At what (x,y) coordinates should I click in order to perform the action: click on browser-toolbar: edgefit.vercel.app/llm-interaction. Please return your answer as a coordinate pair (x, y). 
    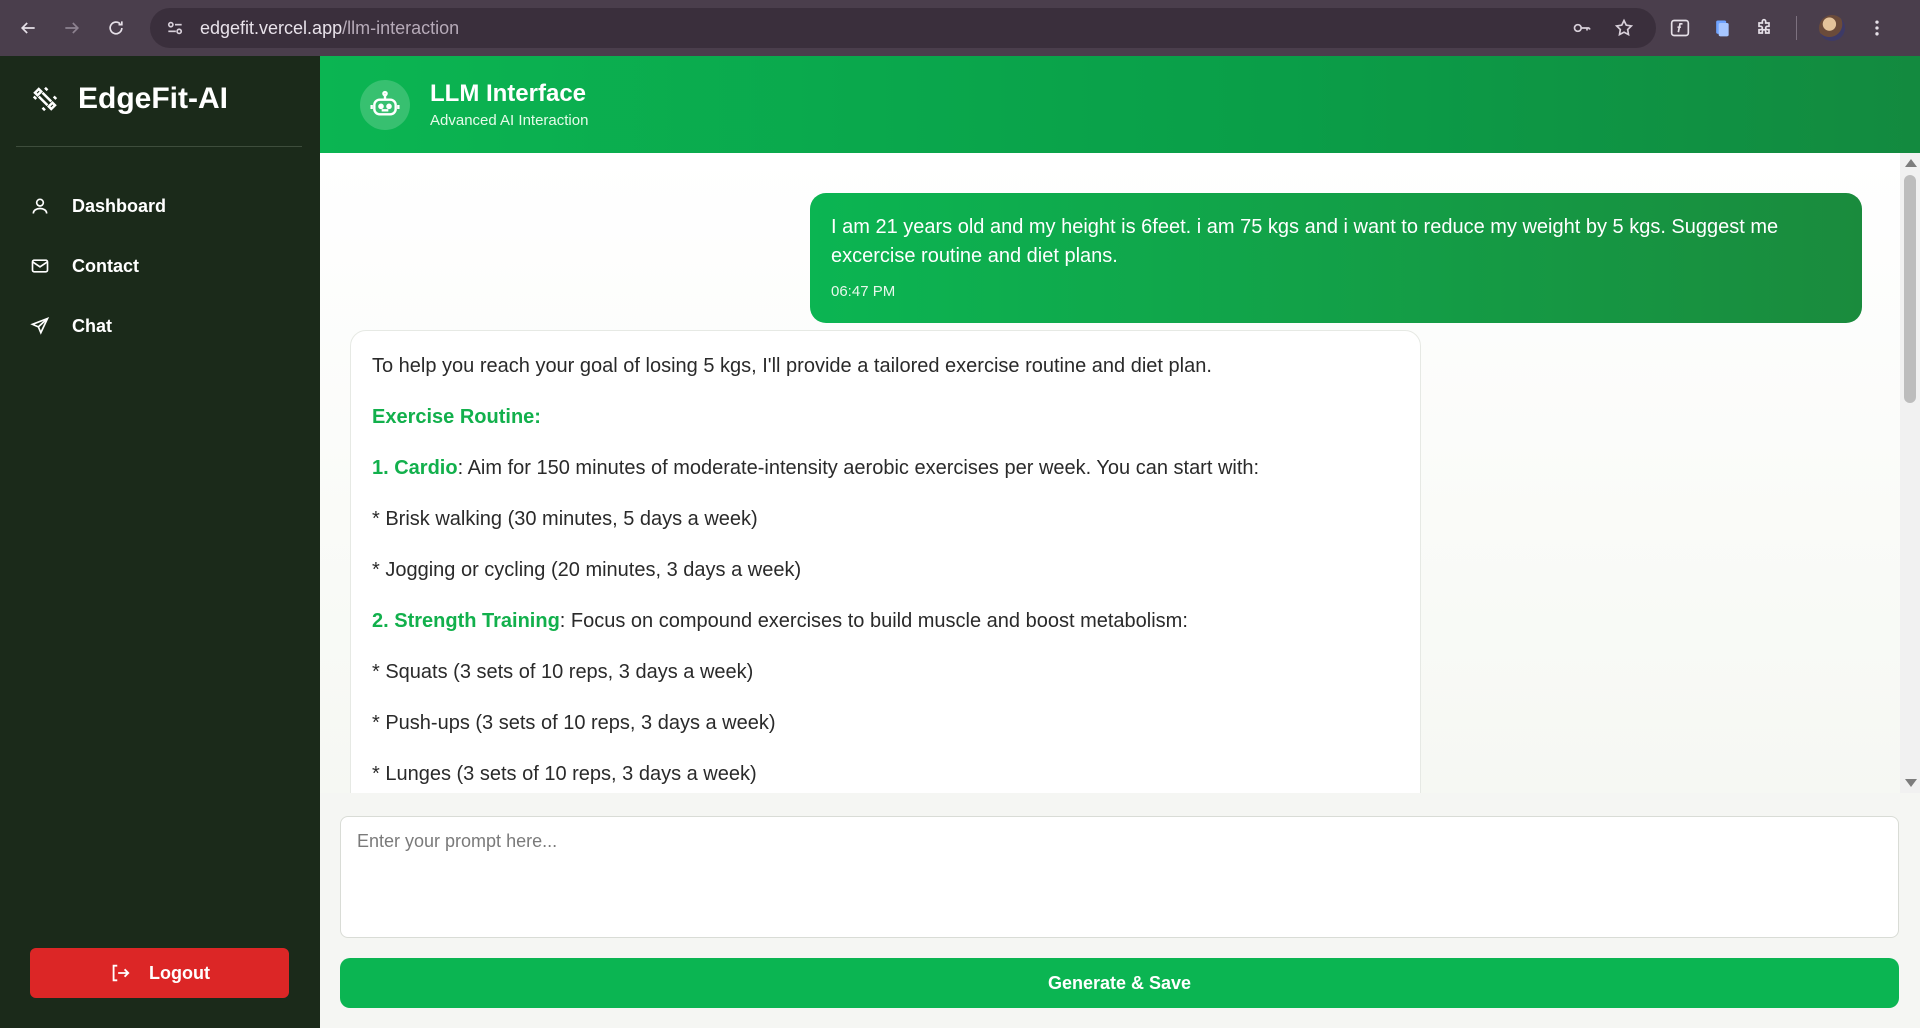
    Looking at the image, I should click on (960, 28).